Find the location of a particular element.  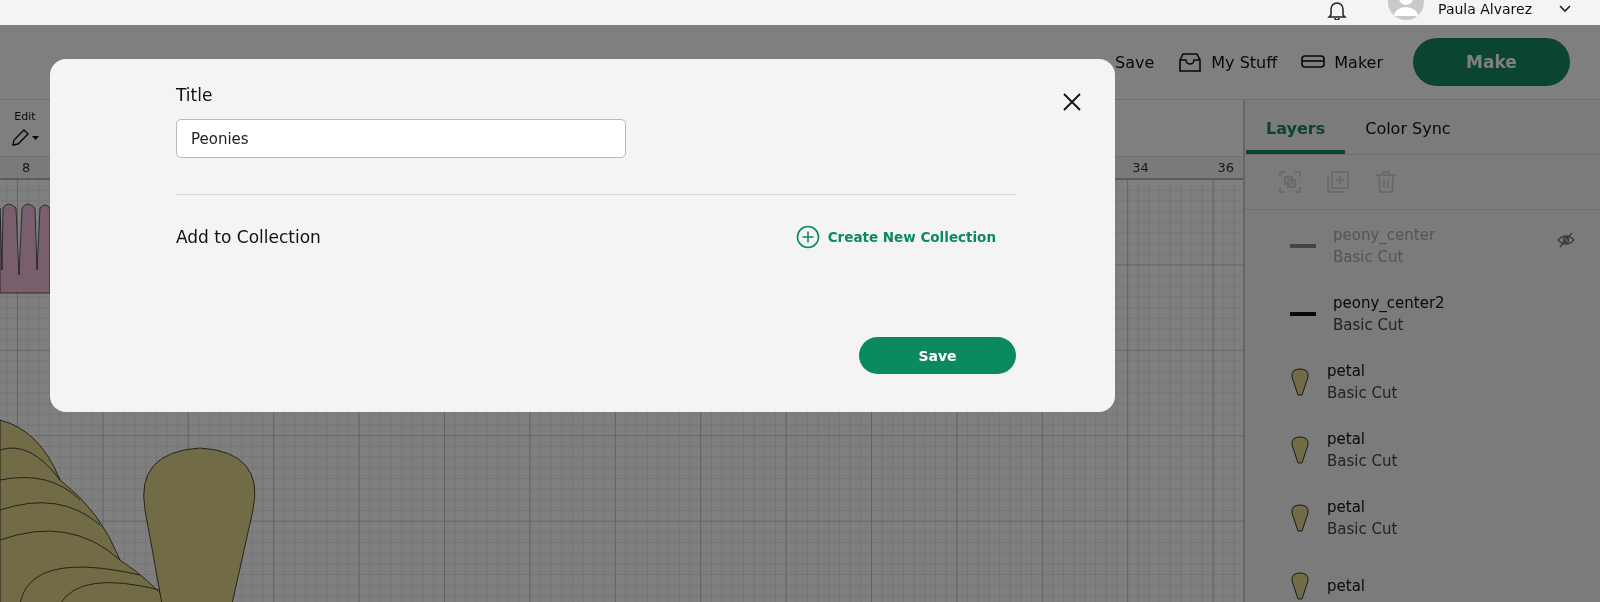

make-button: Make is located at coordinates (1491, 62).